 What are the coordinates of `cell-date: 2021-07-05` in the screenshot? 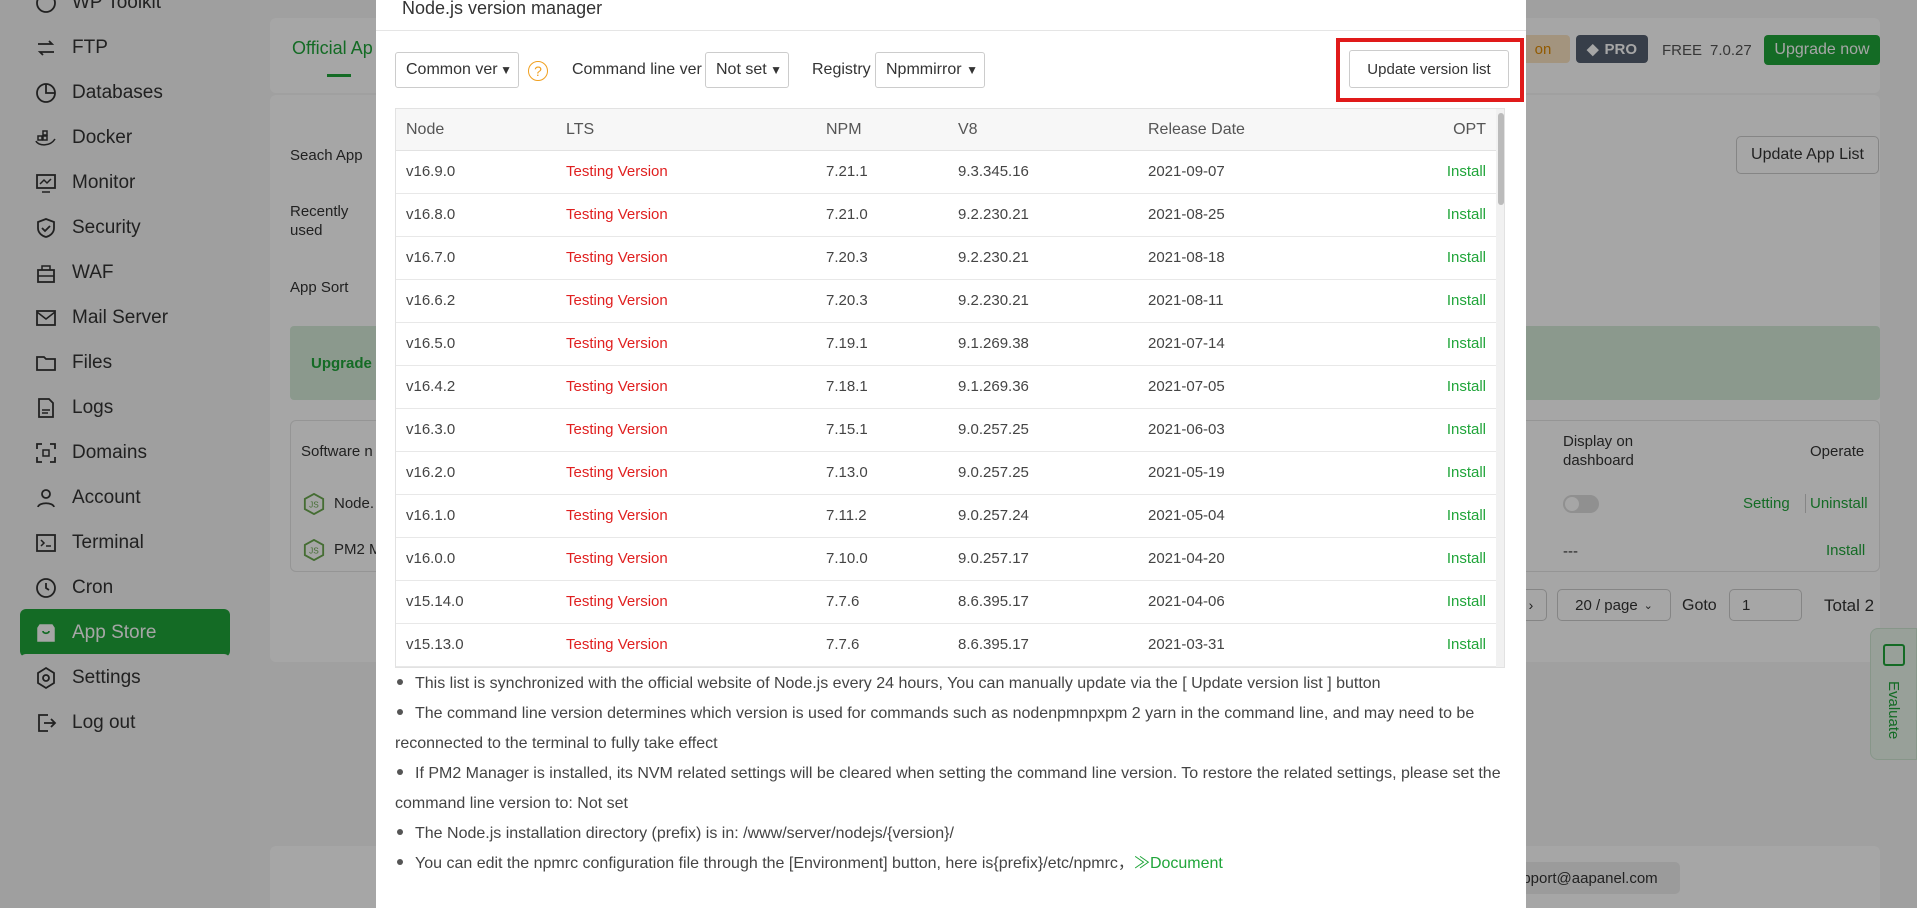 It's located at (1186, 386).